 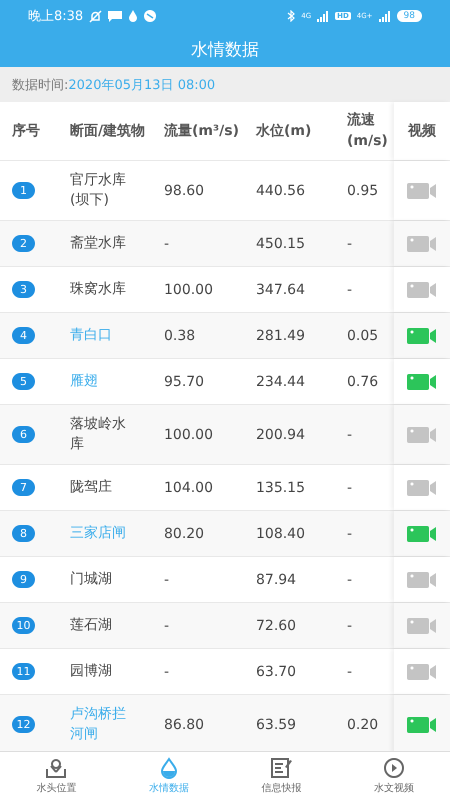 I want to click on nav-tab: 信息快报, so click(x=281, y=776).